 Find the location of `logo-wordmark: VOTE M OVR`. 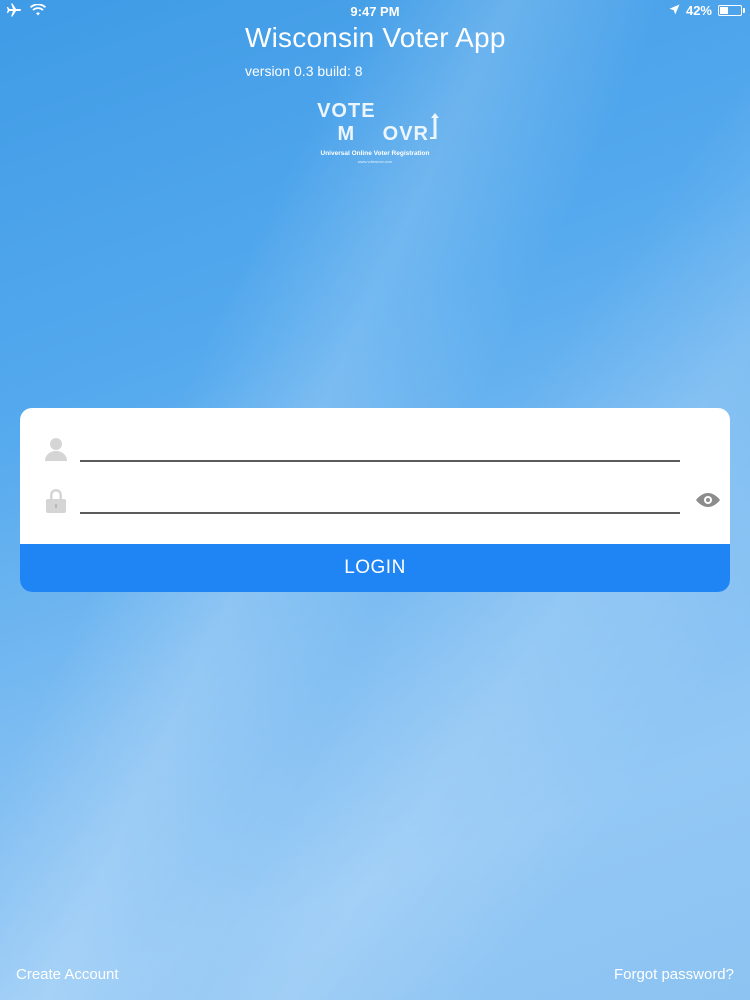

logo-wordmark: VOTE M OVR is located at coordinates (375, 123).